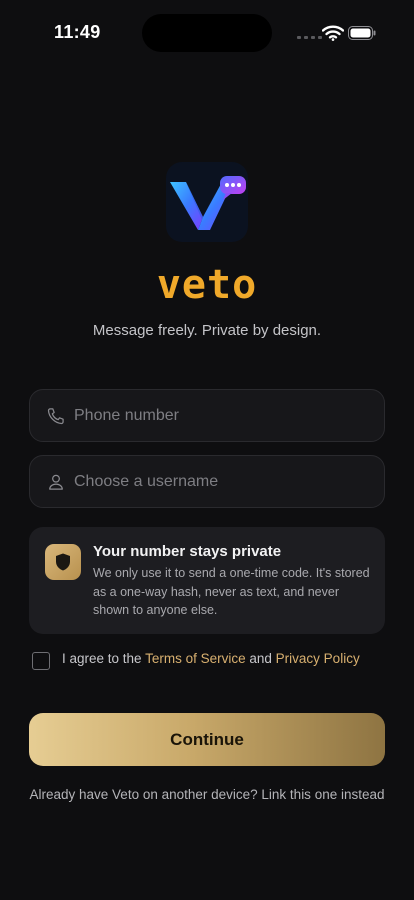  Describe the element at coordinates (63, 562) in the screenshot. I see `shield-icon` at that location.